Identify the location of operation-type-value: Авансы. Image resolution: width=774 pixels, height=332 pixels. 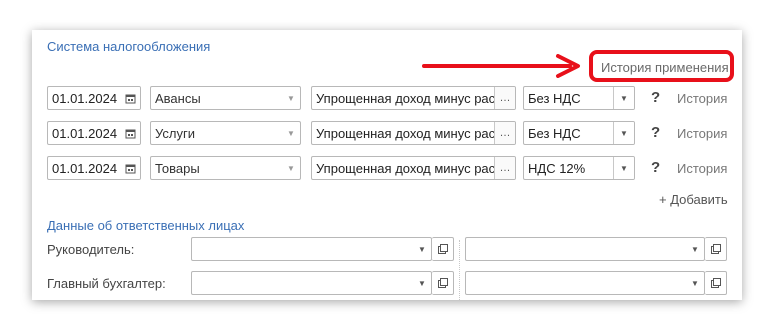
(178, 98).